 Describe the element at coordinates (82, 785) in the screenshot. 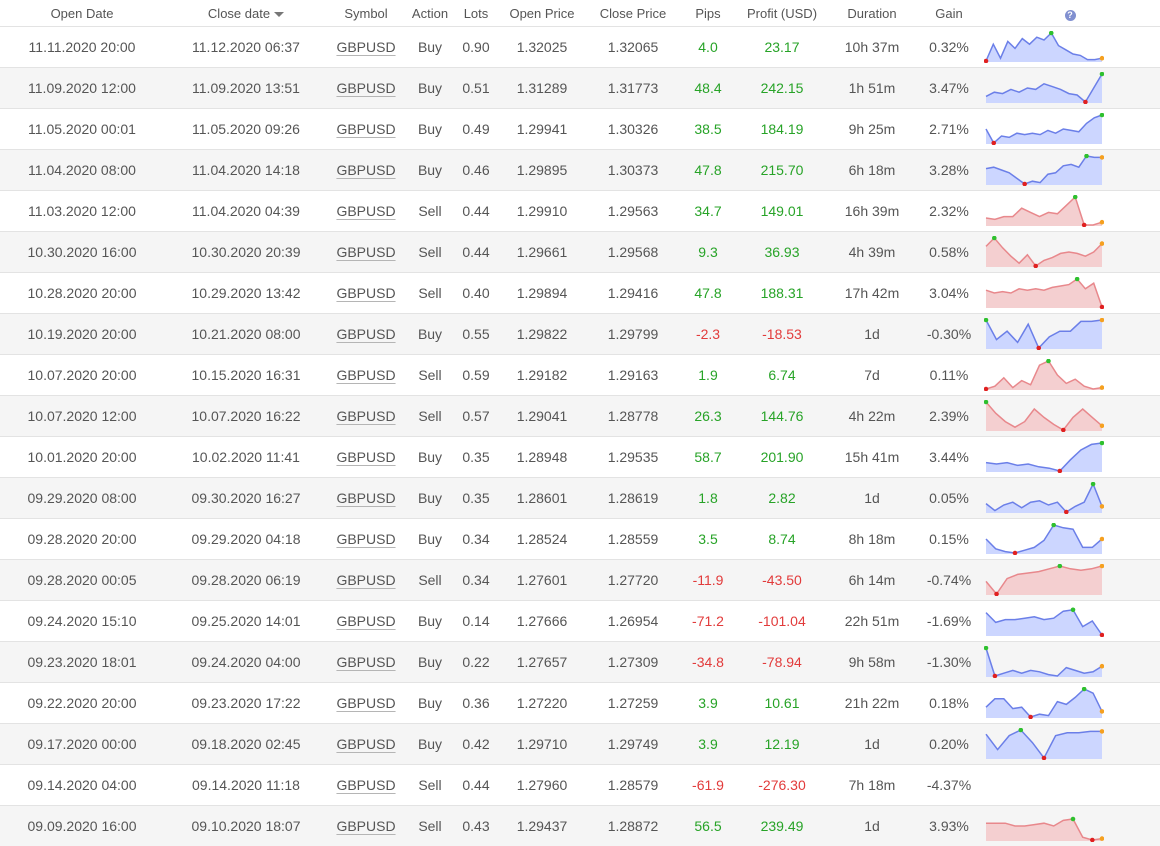

I see `open-date-cell: 09.14.2020 04:00` at that location.